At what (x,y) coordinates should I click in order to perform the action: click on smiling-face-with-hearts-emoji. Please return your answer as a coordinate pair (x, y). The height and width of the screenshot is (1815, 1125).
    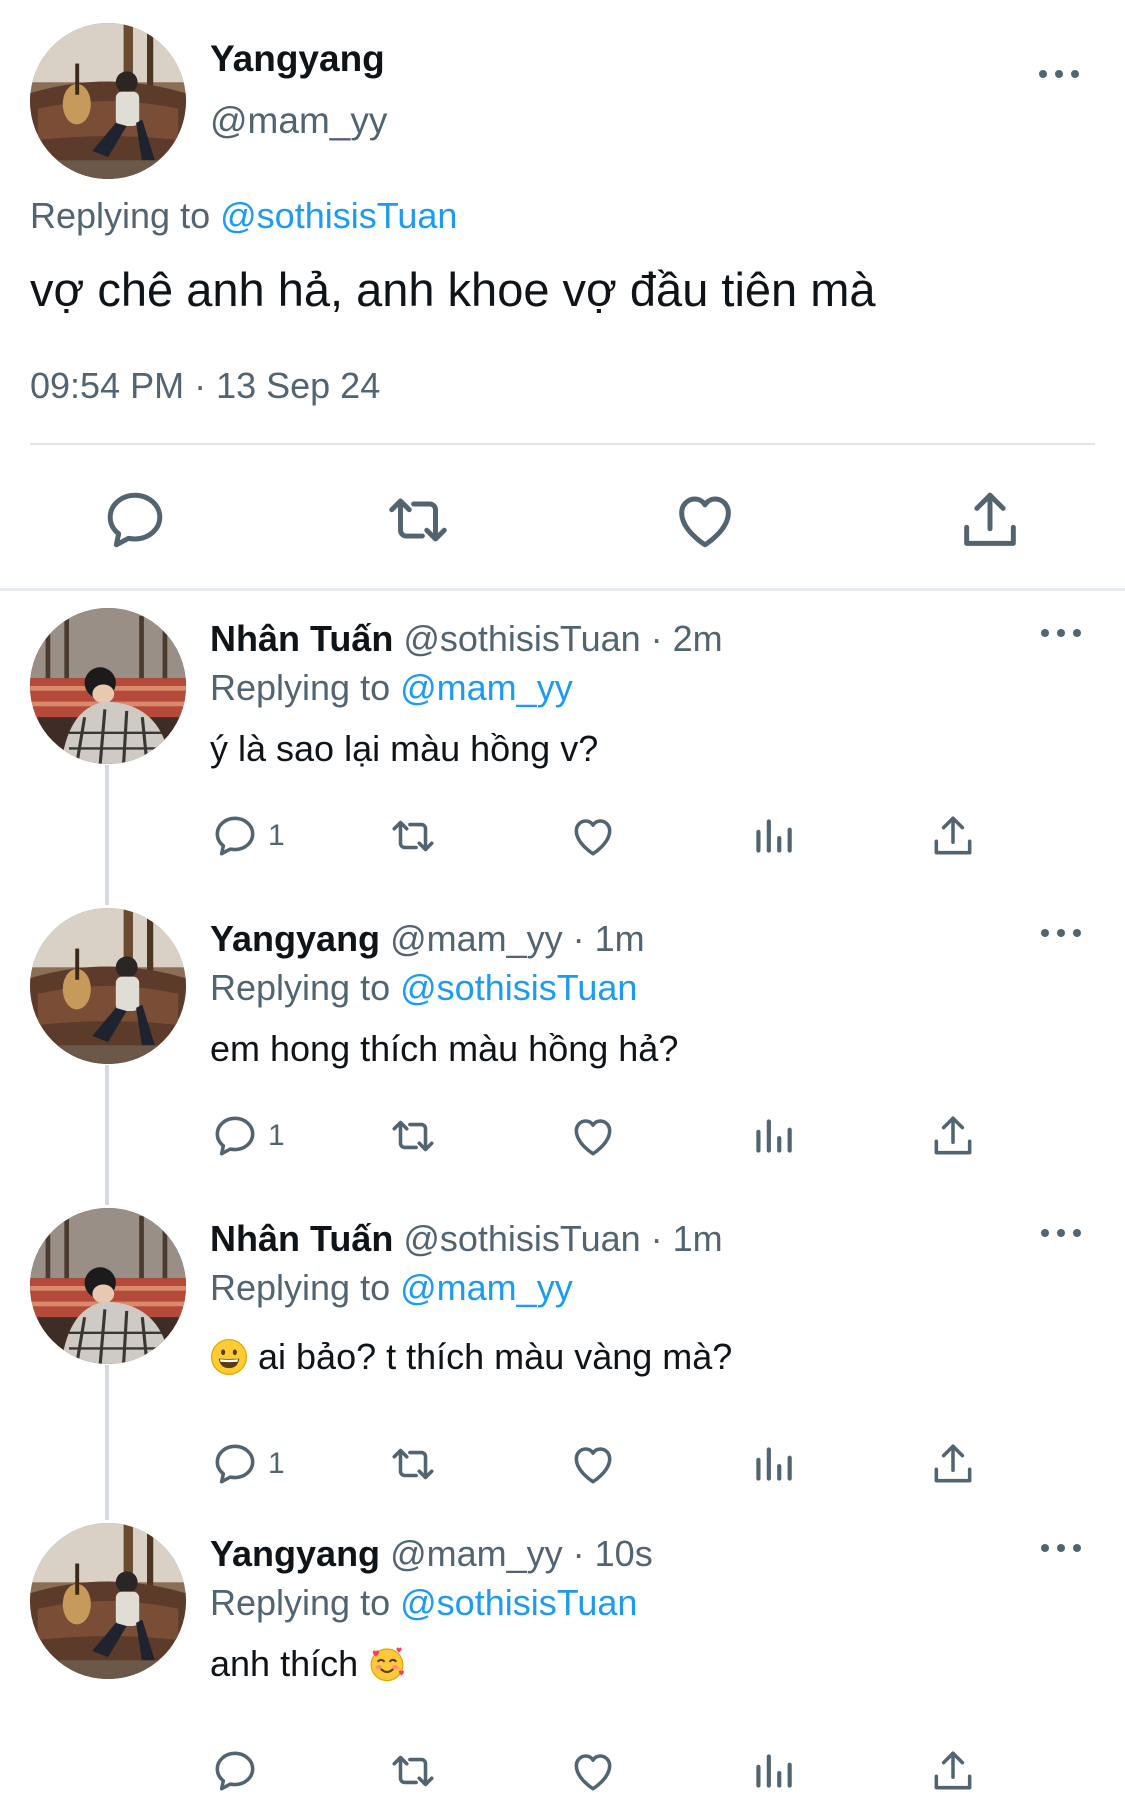
    Looking at the image, I should click on (387, 1664).